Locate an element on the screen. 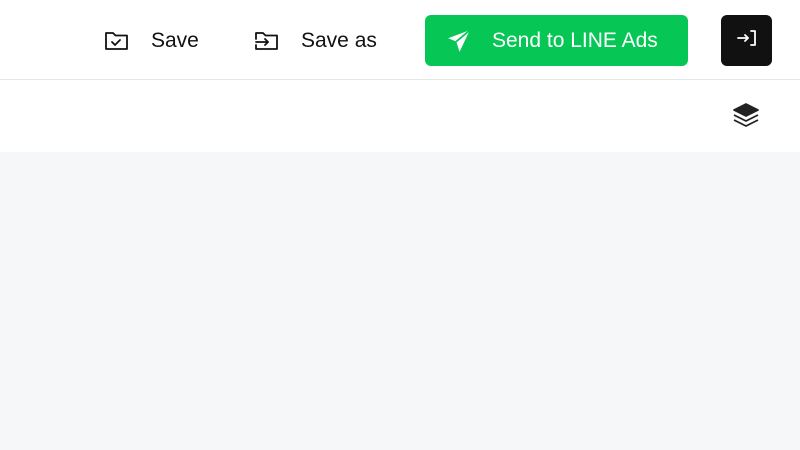  exit-arrow-icon is located at coordinates (747, 40).